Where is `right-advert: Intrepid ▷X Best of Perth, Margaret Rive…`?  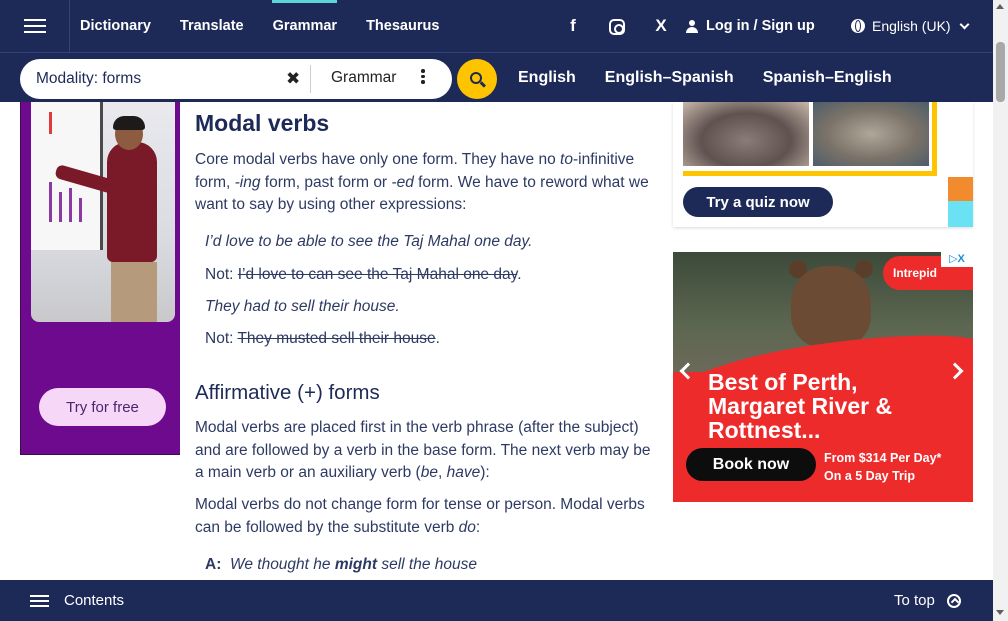
right-advert: Intrepid ▷X Best of Perth, Margaret Rive… is located at coordinates (823, 377).